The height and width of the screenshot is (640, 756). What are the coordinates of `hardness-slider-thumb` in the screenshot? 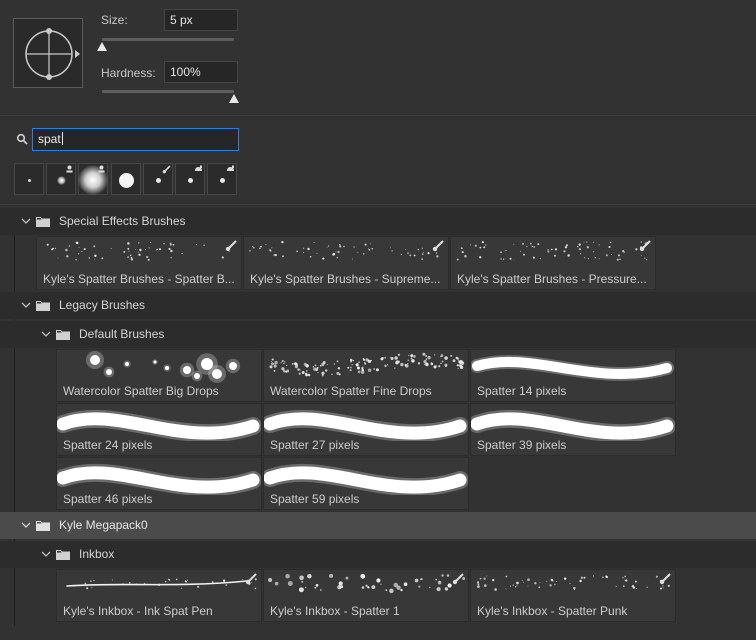 It's located at (234, 98).